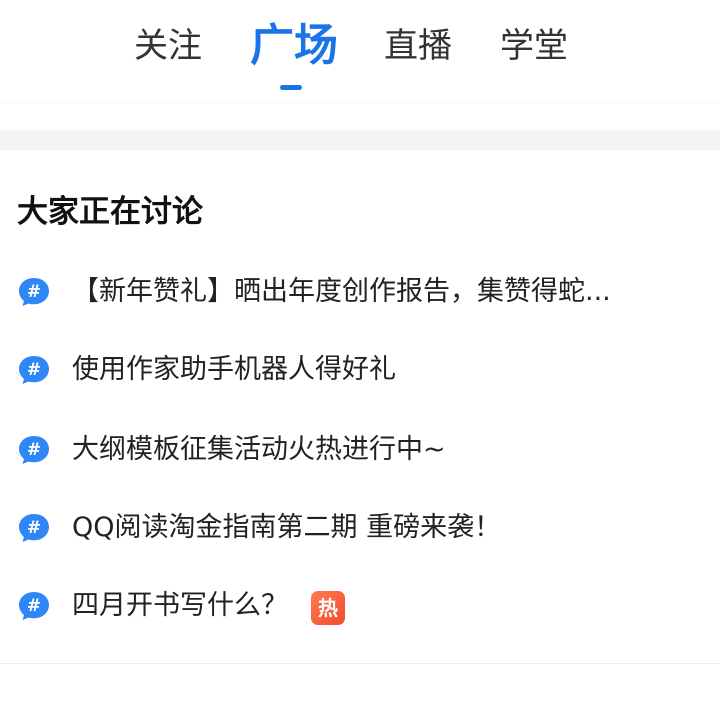  Describe the element at coordinates (360, 663) in the screenshot. I see `bottom-divider` at that location.